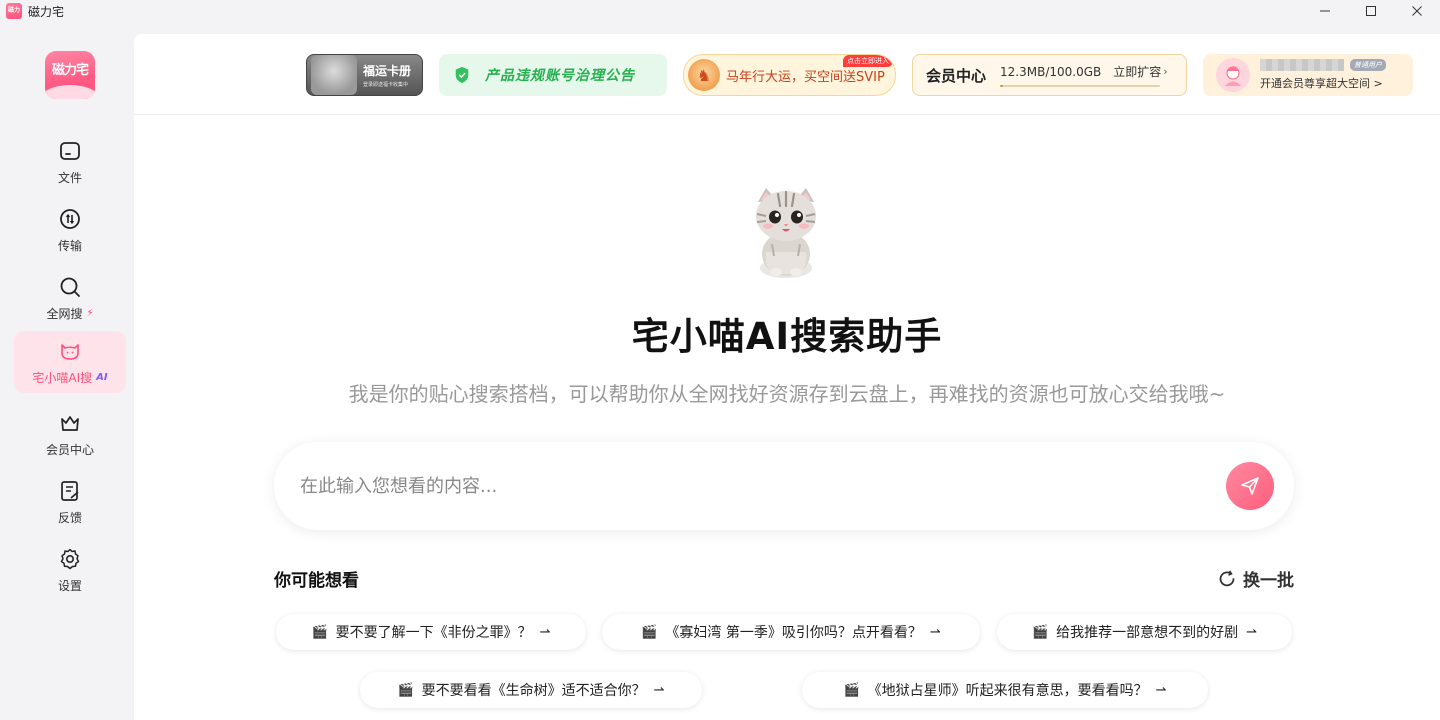 This screenshot has height=720, width=1440. Describe the element at coordinates (1378, 83) in the screenshot. I see `chevron-right-icon: >` at that location.